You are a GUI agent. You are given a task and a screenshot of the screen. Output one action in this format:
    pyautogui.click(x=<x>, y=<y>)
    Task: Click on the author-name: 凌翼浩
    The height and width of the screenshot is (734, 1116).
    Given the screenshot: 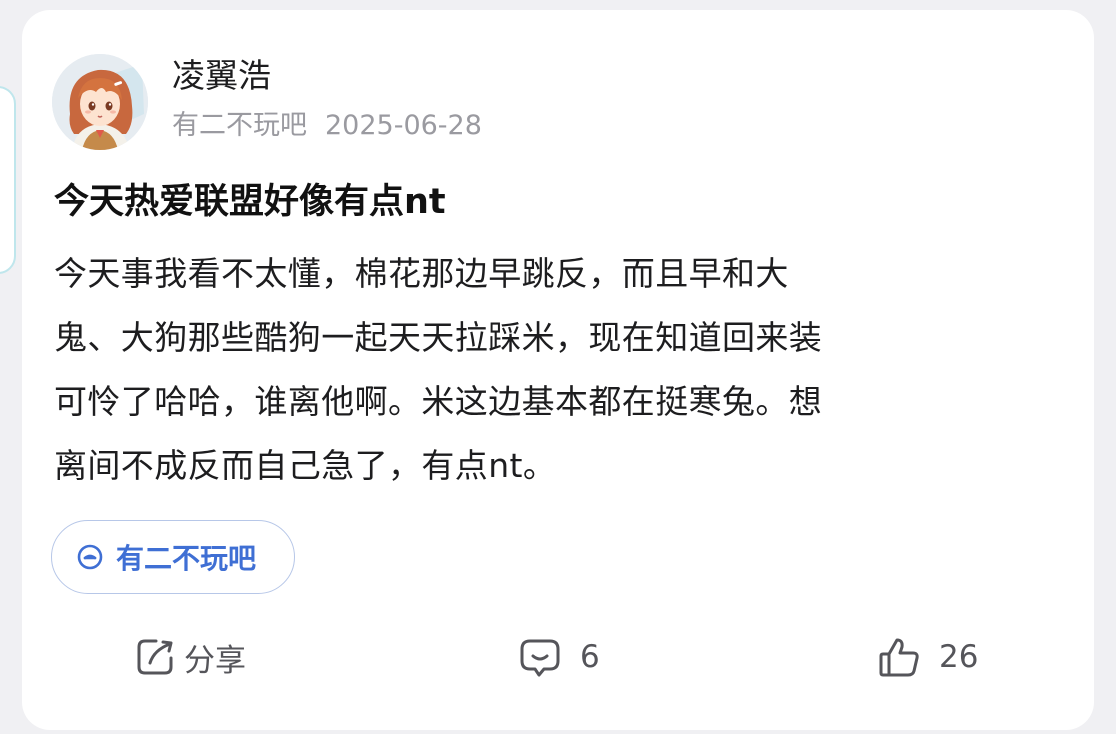 What is the action you would take?
    pyautogui.click(x=221, y=76)
    